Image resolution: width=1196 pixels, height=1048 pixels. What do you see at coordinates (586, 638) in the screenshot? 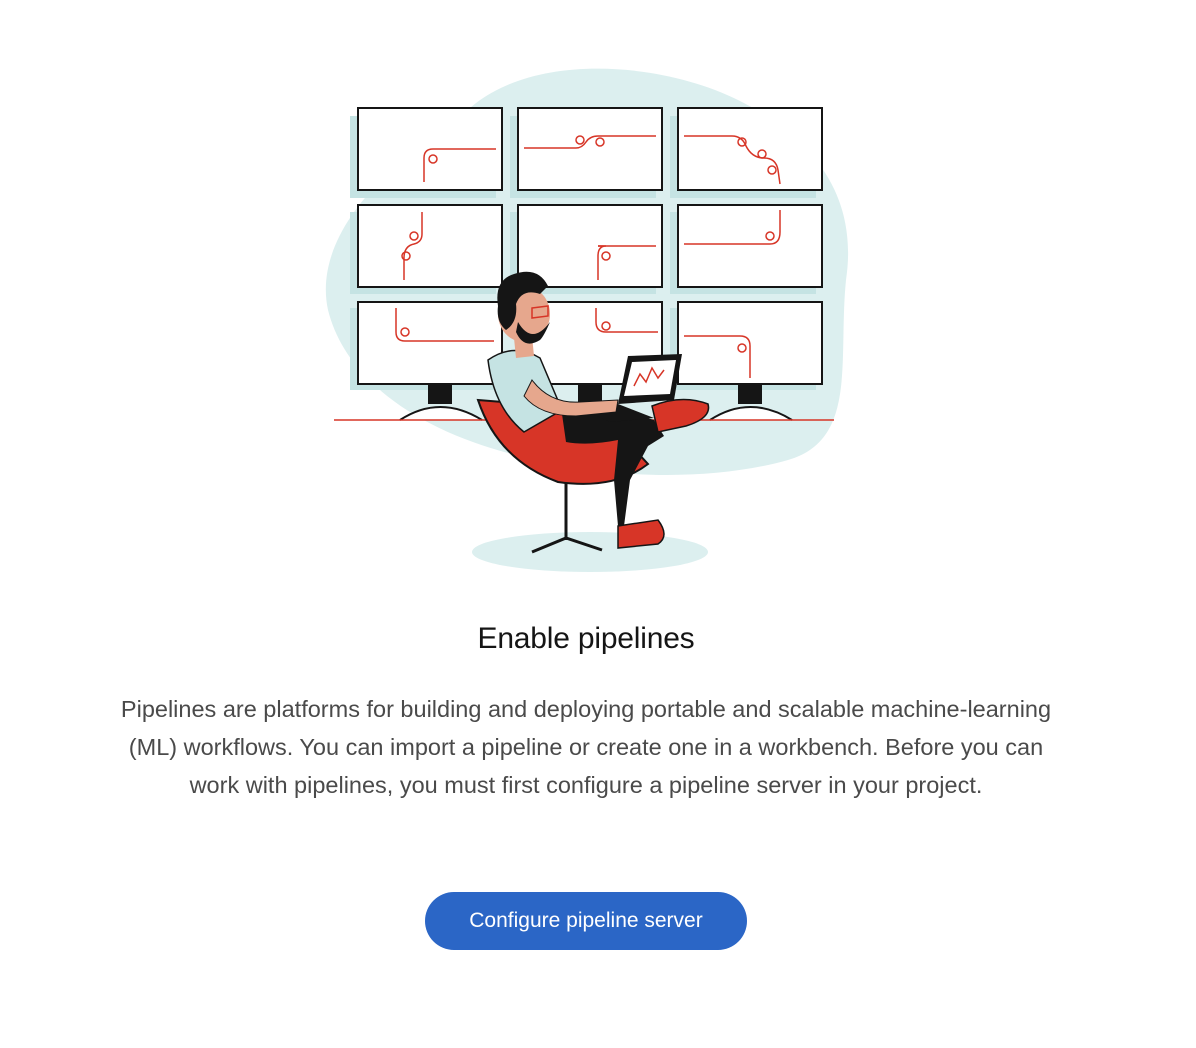
I see `page-title: Enable pipelines` at bounding box center [586, 638].